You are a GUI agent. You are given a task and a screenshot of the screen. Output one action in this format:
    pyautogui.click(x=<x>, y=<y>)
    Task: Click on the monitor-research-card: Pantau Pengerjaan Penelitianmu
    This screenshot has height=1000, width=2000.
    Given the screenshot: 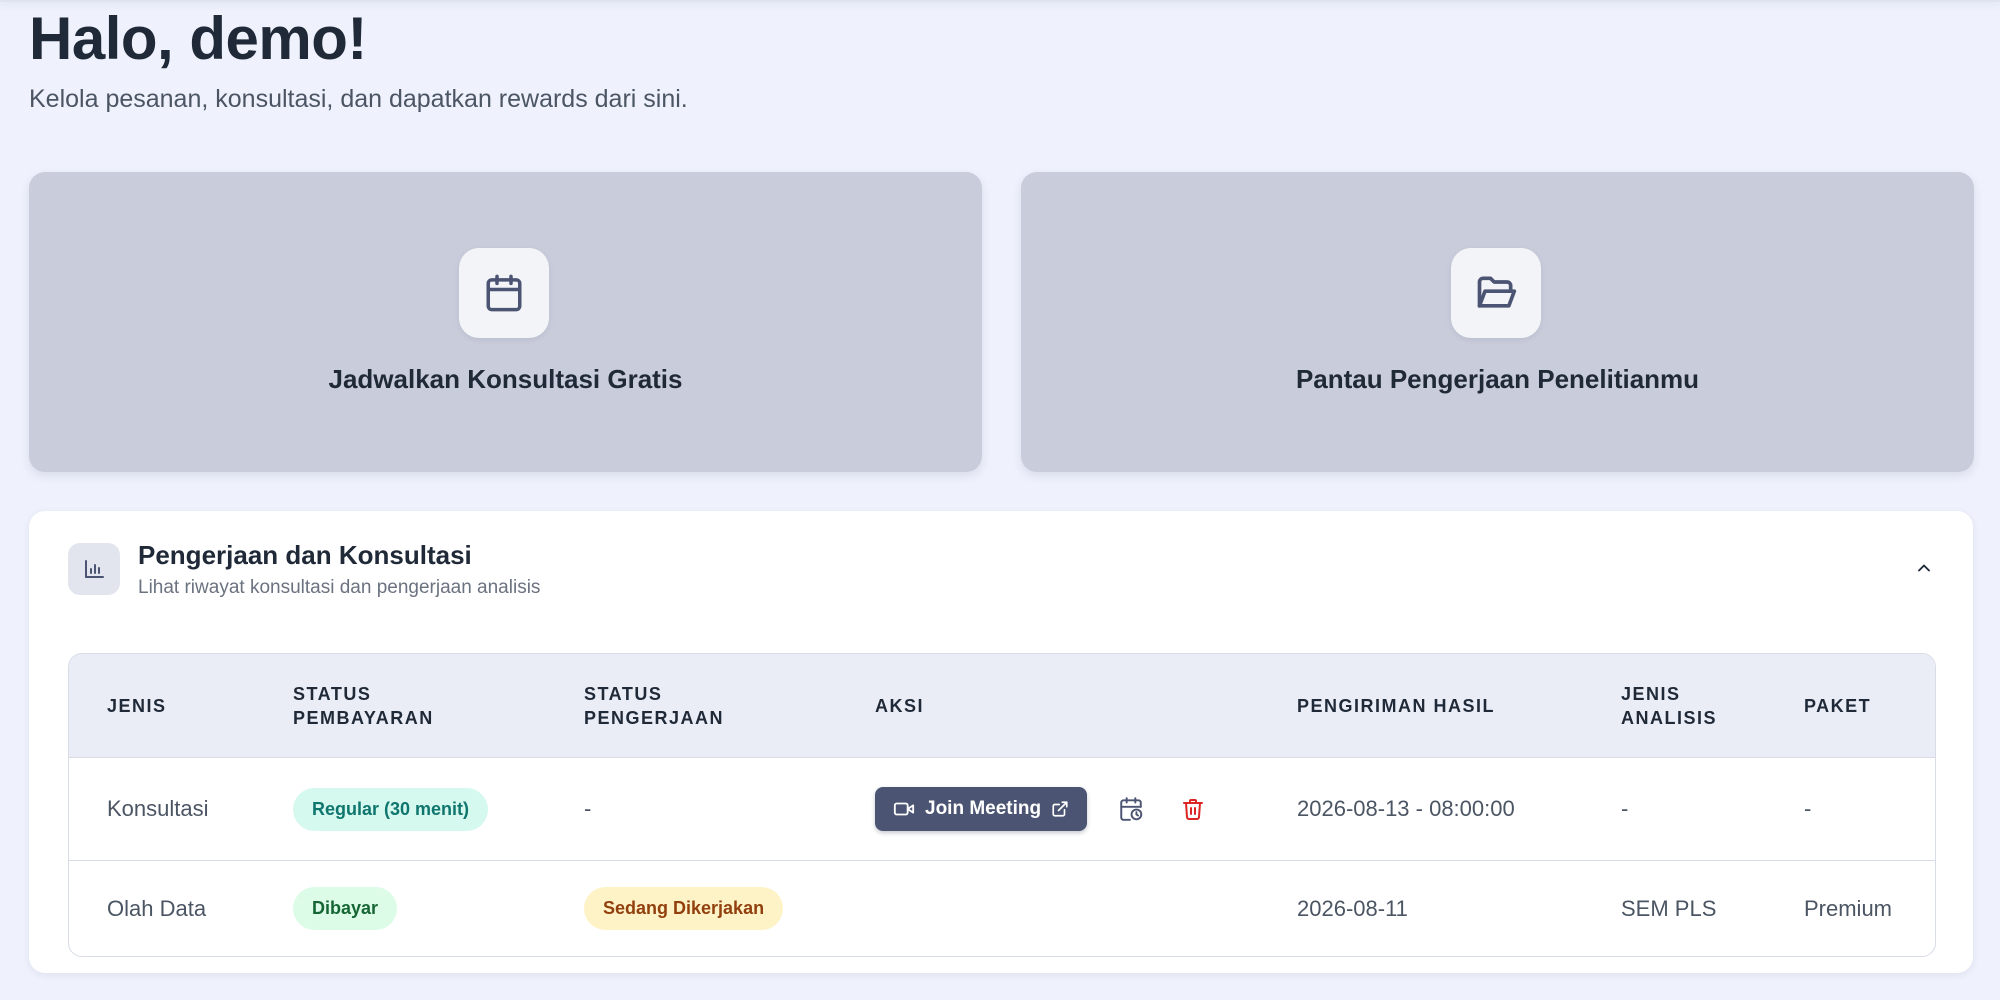 What is the action you would take?
    pyautogui.click(x=1497, y=322)
    